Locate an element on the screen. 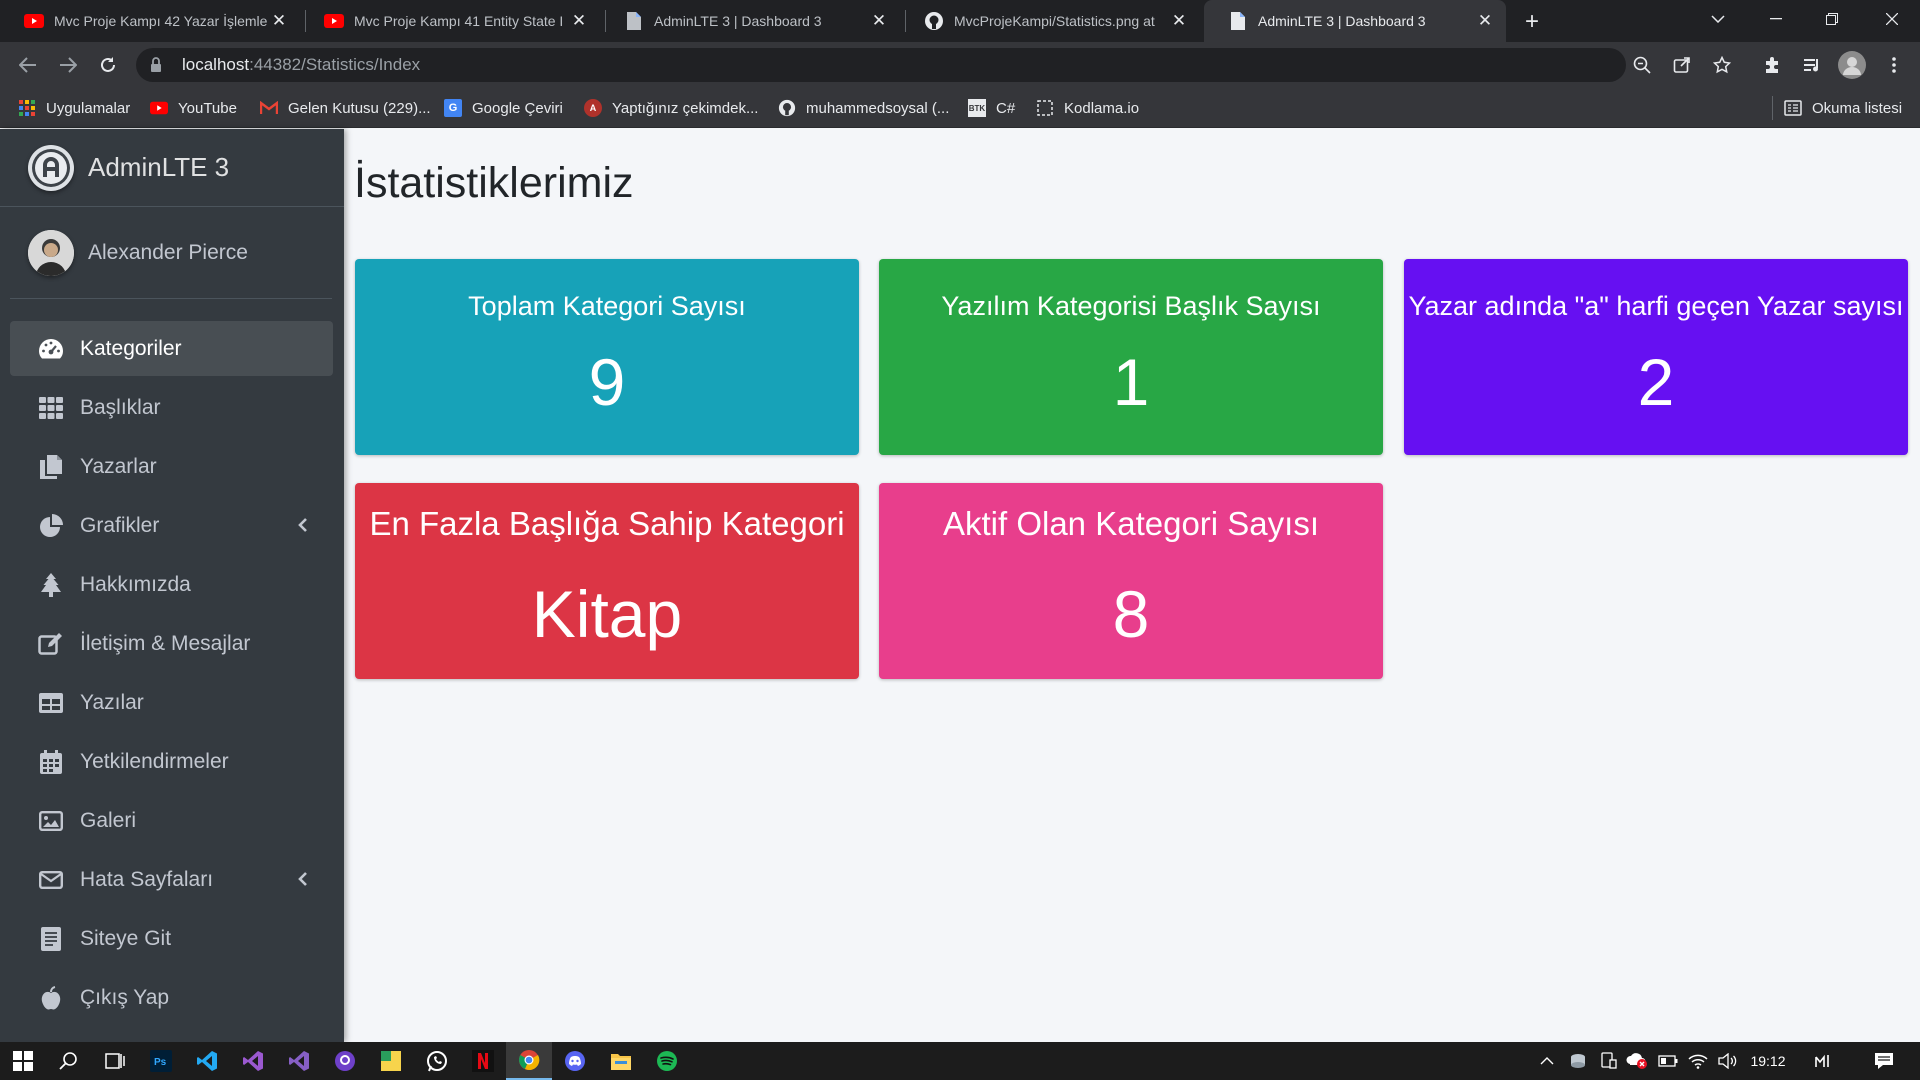 Image resolution: width=1920 pixels, height=1080 pixels. address-bar: localhost:44382/Statistics/Index is located at coordinates (881, 65).